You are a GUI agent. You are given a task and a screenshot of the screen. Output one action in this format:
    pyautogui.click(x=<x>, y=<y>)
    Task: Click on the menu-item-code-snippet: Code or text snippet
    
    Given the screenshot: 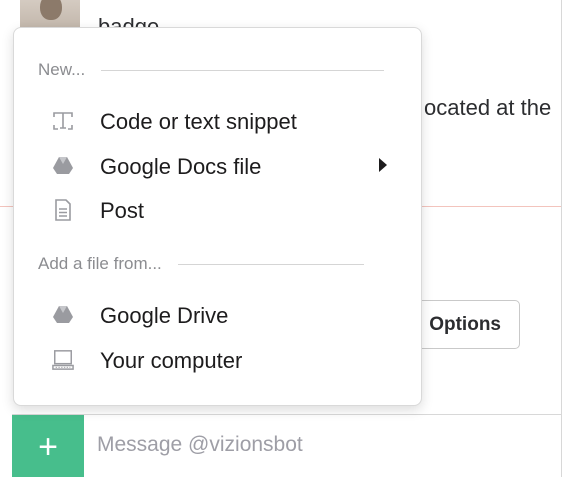 What is the action you would take?
    pyautogui.click(x=217, y=121)
    